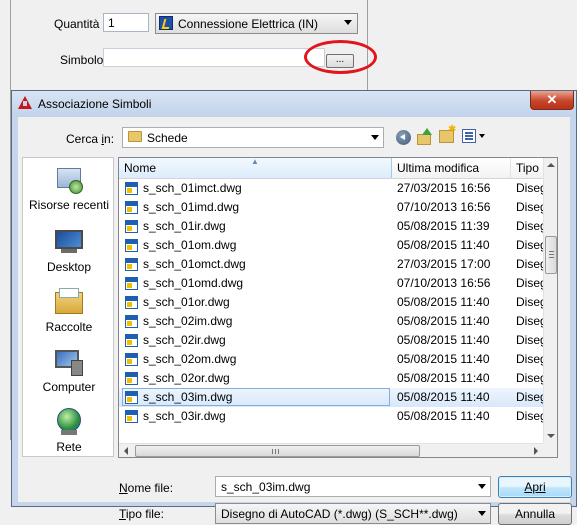 The height and width of the screenshot is (525, 577). What do you see at coordinates (336, 283) in the screenshot?
I see `file-row: s_sch_01omd.dwg 07/10/2013 16:56 Disegn` at bounding box center [336, 283].